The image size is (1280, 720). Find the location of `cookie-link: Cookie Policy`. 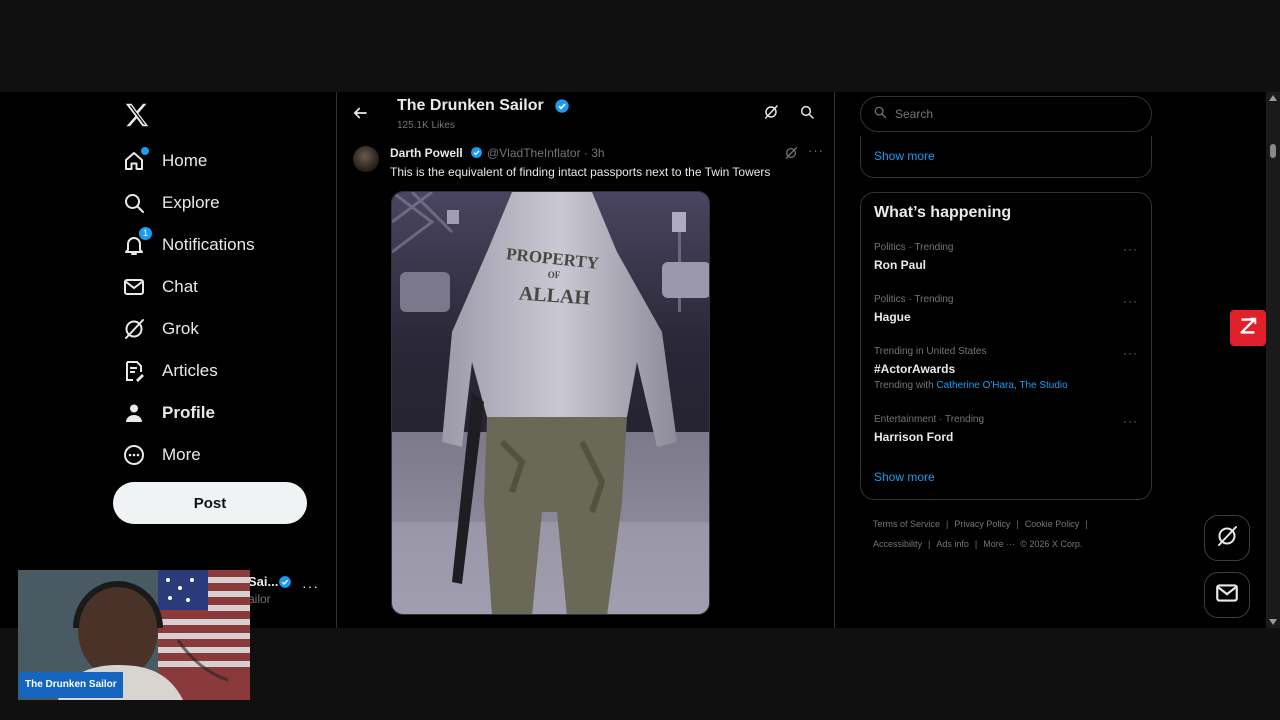

cookie-link: Cookie Policy is located at coordinates (1052, 524).